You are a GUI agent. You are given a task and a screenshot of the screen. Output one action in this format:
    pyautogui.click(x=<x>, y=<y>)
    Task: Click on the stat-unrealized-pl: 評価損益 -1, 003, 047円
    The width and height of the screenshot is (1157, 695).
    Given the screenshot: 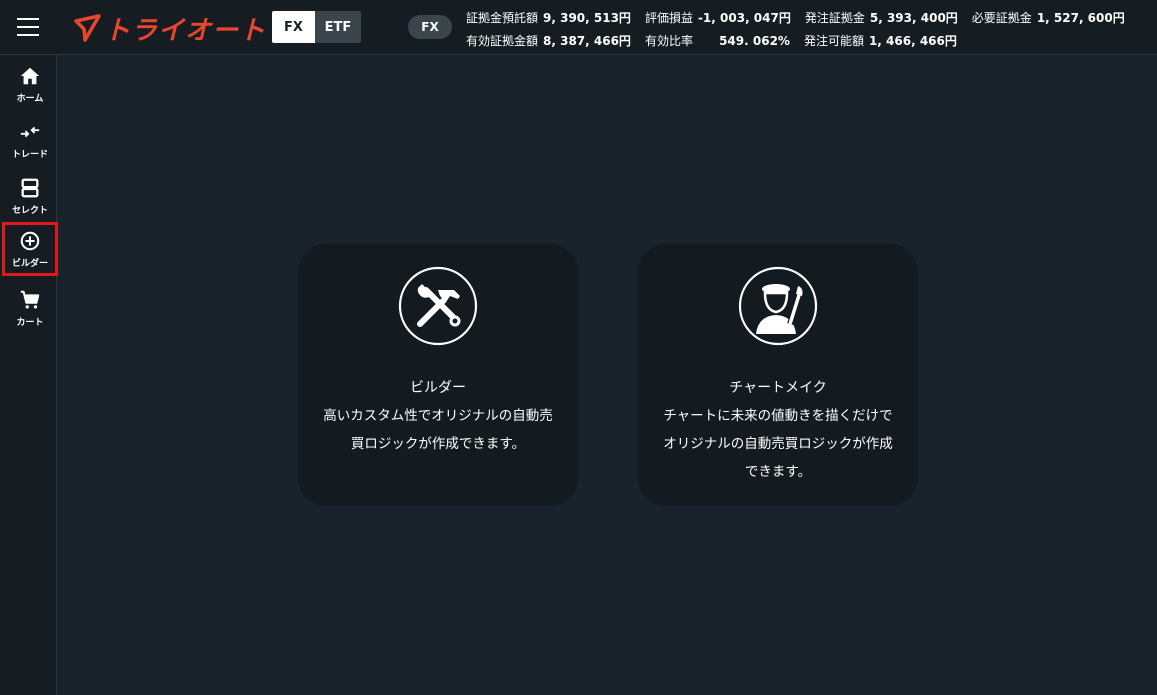 What is the action you would take?
    pyautogui.click(x=717, y=18)
    